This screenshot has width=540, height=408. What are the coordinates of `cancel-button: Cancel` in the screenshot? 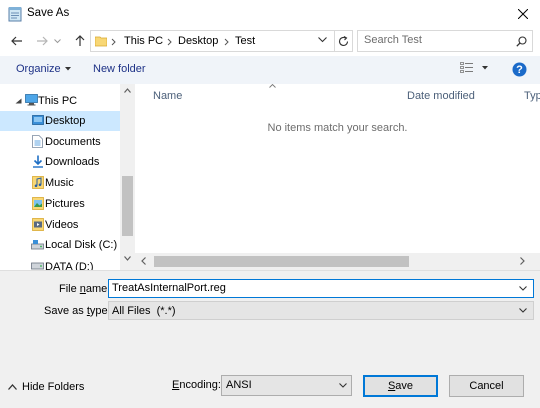 It's located at (486, 386).